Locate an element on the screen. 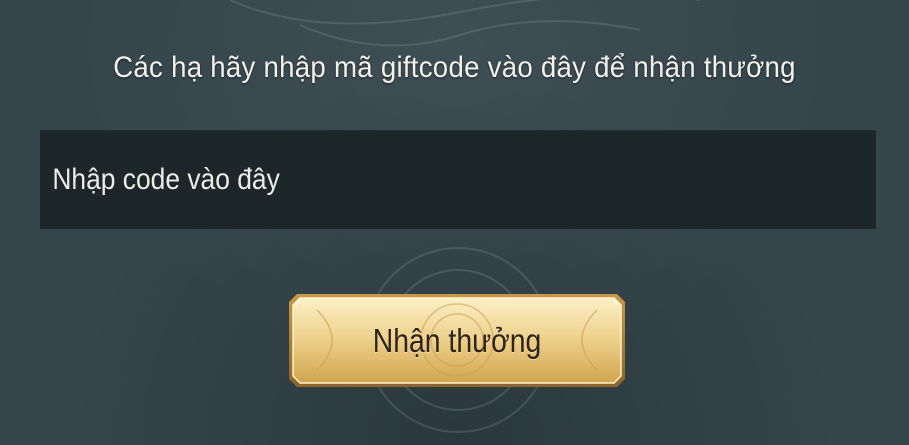 The height and width of the screenshot is (445, 909). claim-reward-label: Nhận thưởng is located at coordinates (457, 340).